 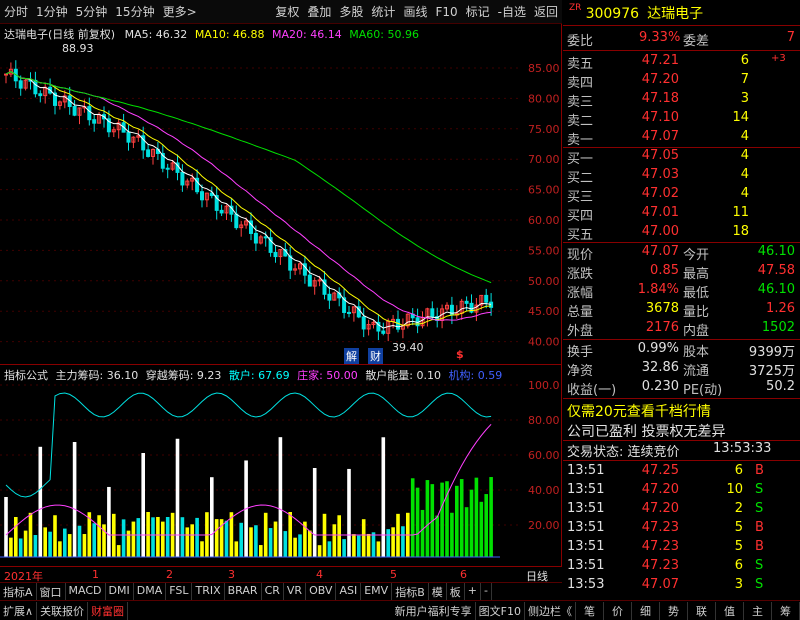 What do you see at coordinates (438, 591) in the screenshot?
I see `indicator-tab: 模` at bounding box center [438, 591].